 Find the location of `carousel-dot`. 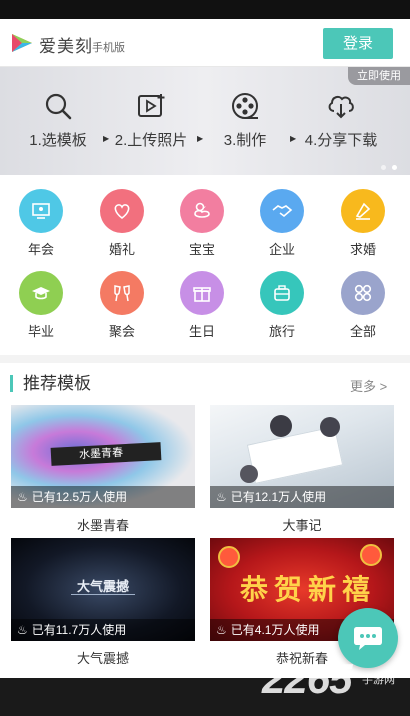

carousel-dot is located at coordinates (383, 167).